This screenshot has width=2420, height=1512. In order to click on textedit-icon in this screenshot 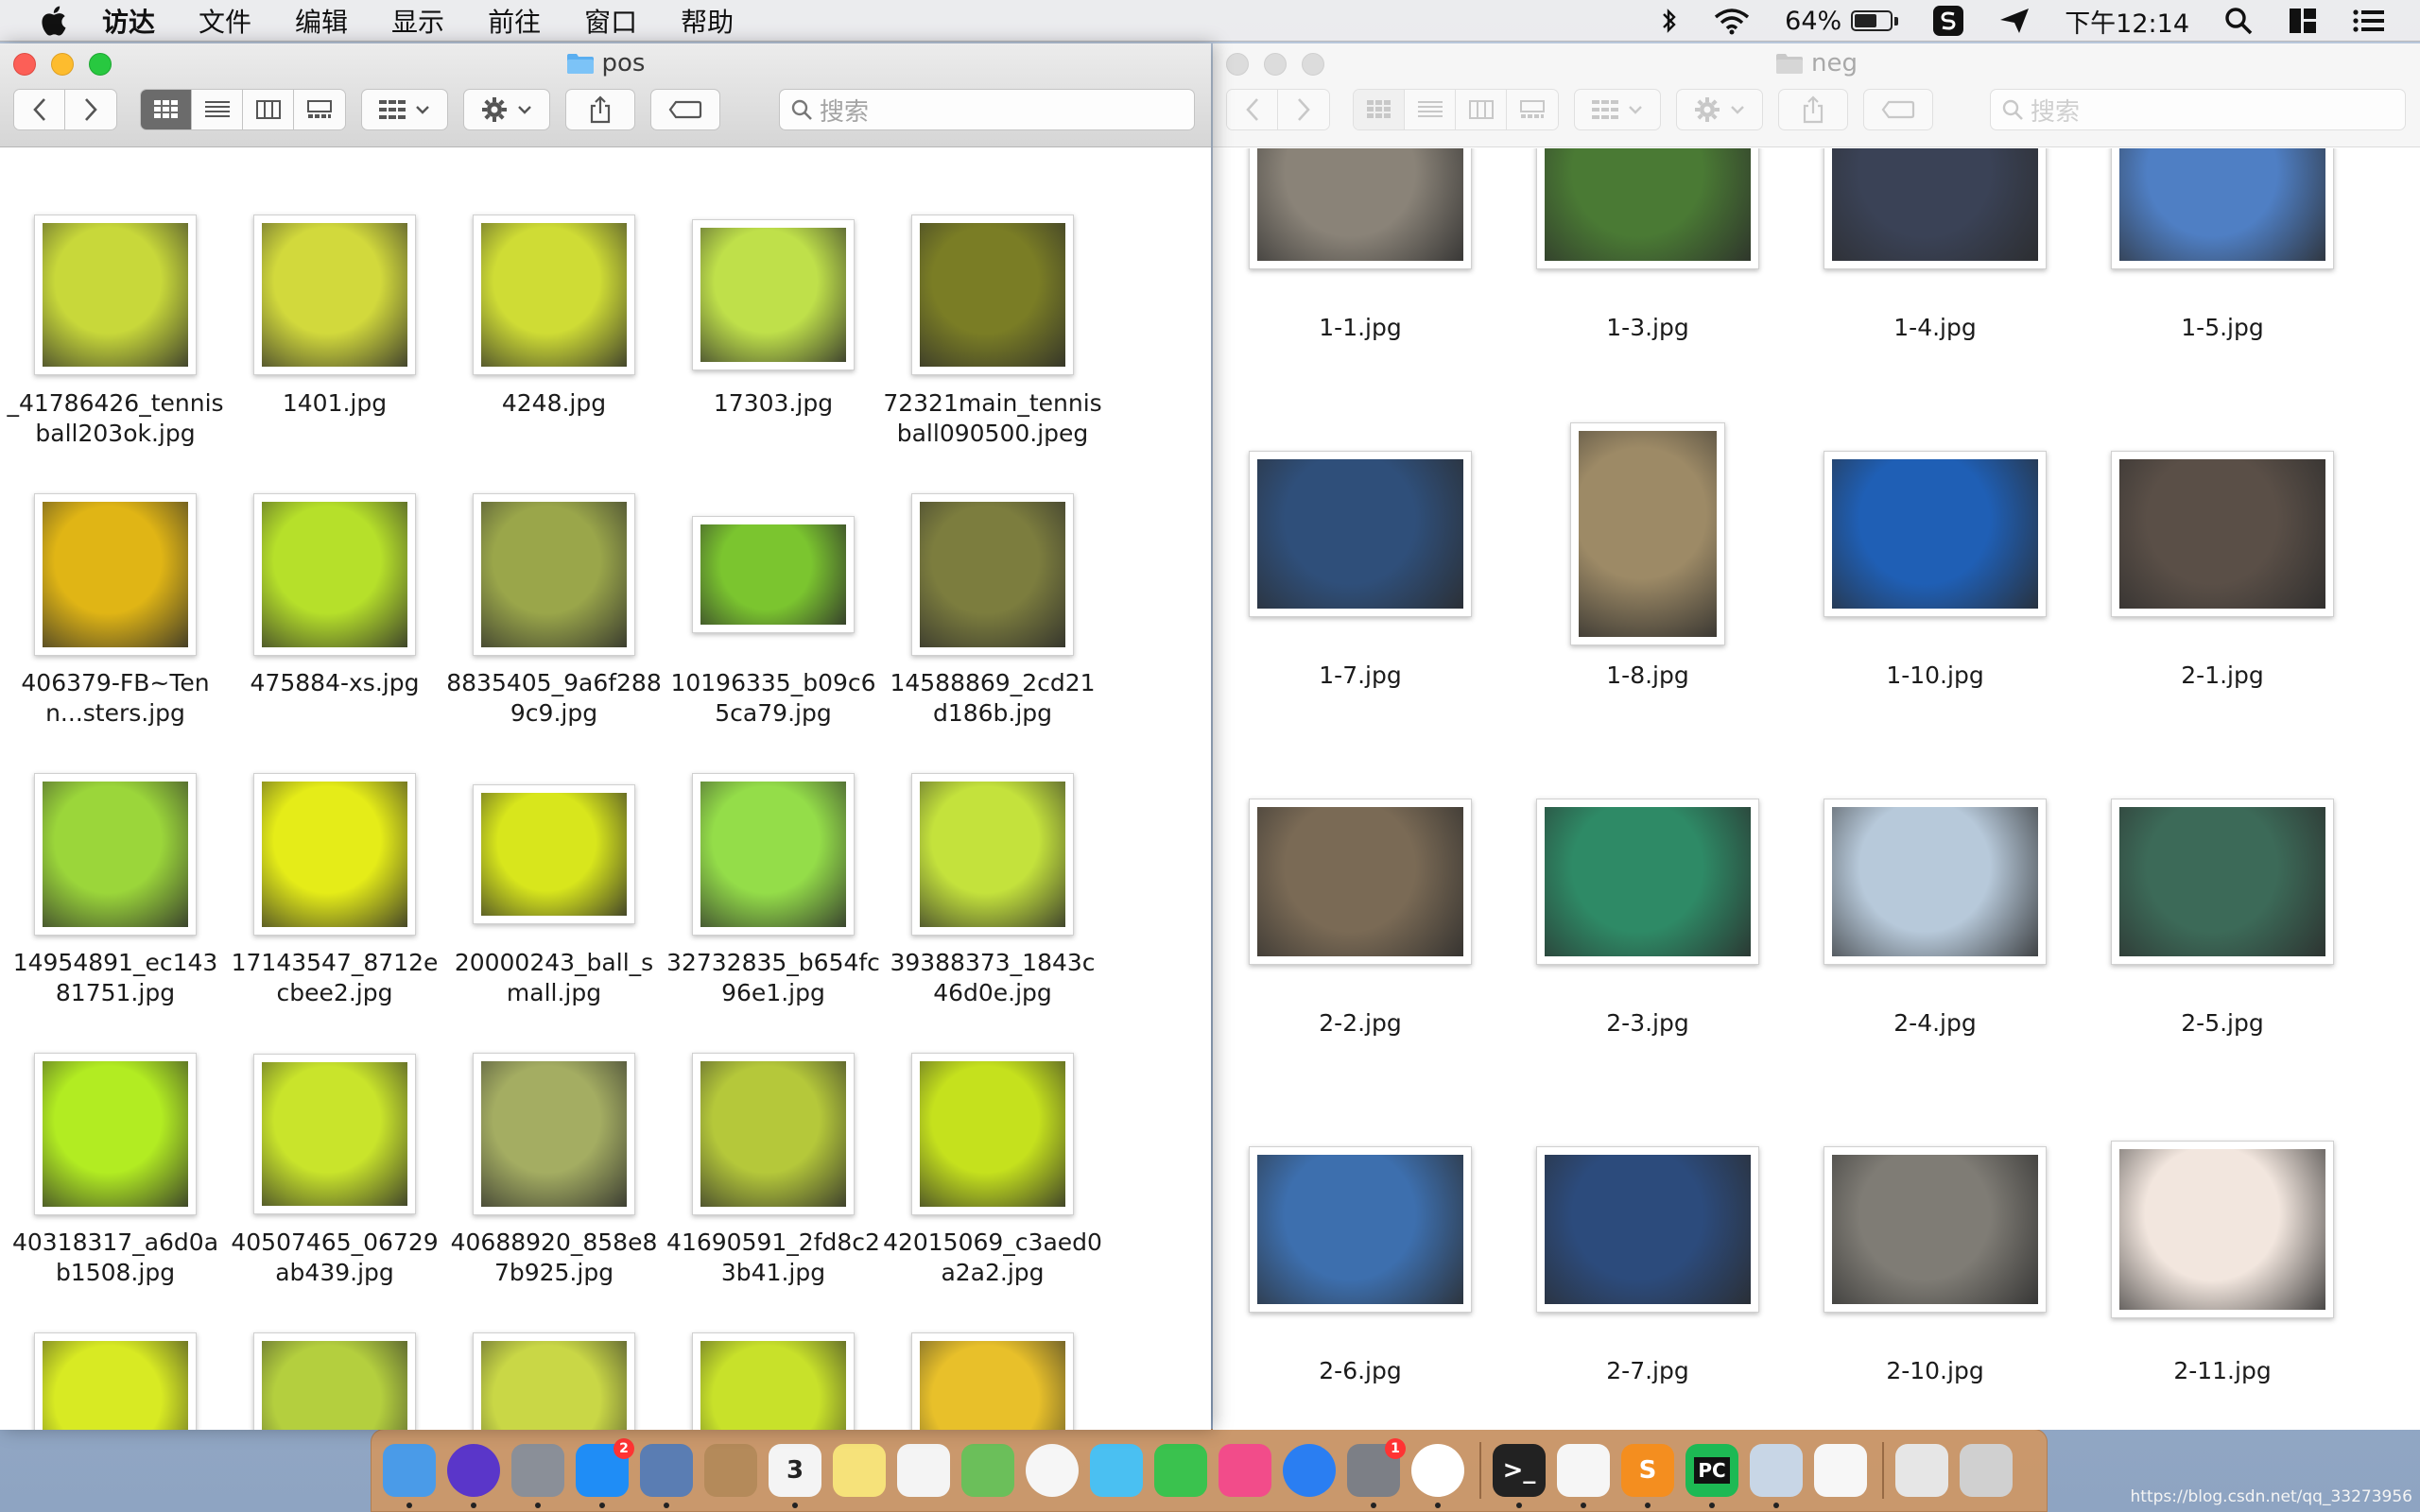, I will do `click(1583, 1476)`.